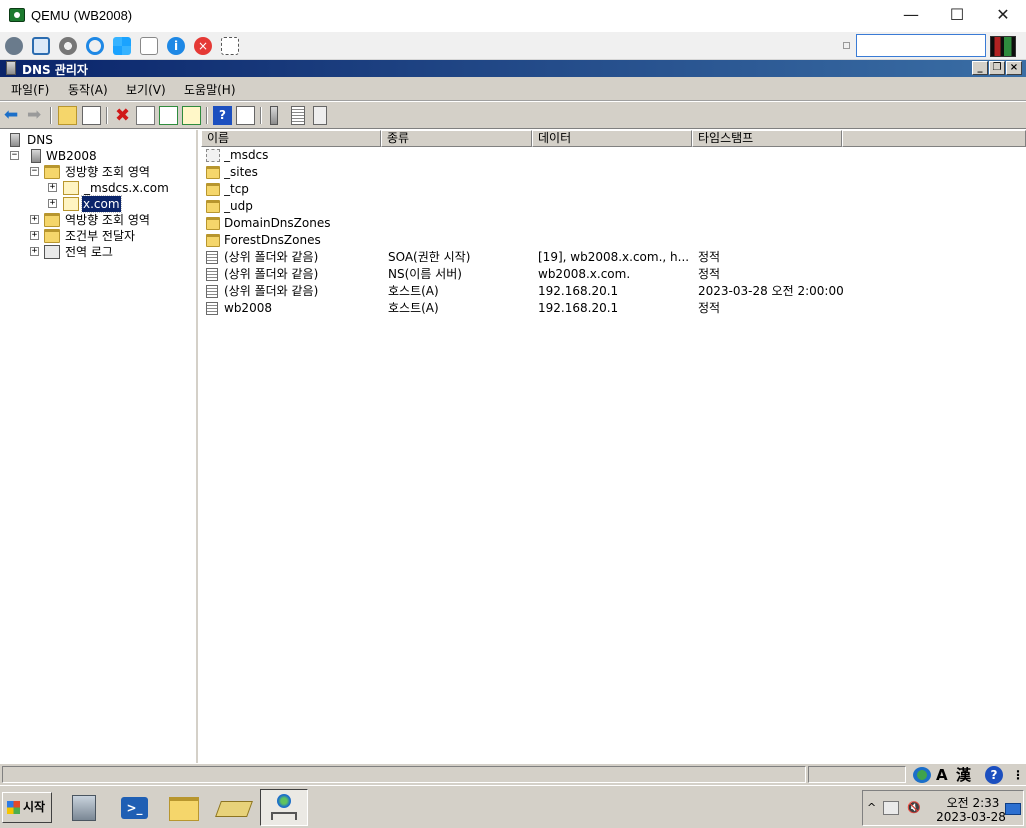 Image resolution: width=1026 pixels, height=828 pixels. I want to click on taskbar: 시작 >_ ^ 🔇 오전 2:33 2023-03-28, so click(513, 806).